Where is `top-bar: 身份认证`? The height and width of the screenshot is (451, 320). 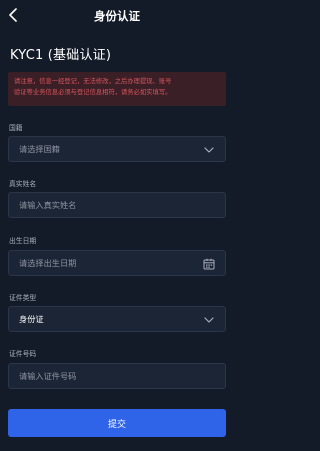 top-bar: 身份认证 is located at coordinates (117, 16).